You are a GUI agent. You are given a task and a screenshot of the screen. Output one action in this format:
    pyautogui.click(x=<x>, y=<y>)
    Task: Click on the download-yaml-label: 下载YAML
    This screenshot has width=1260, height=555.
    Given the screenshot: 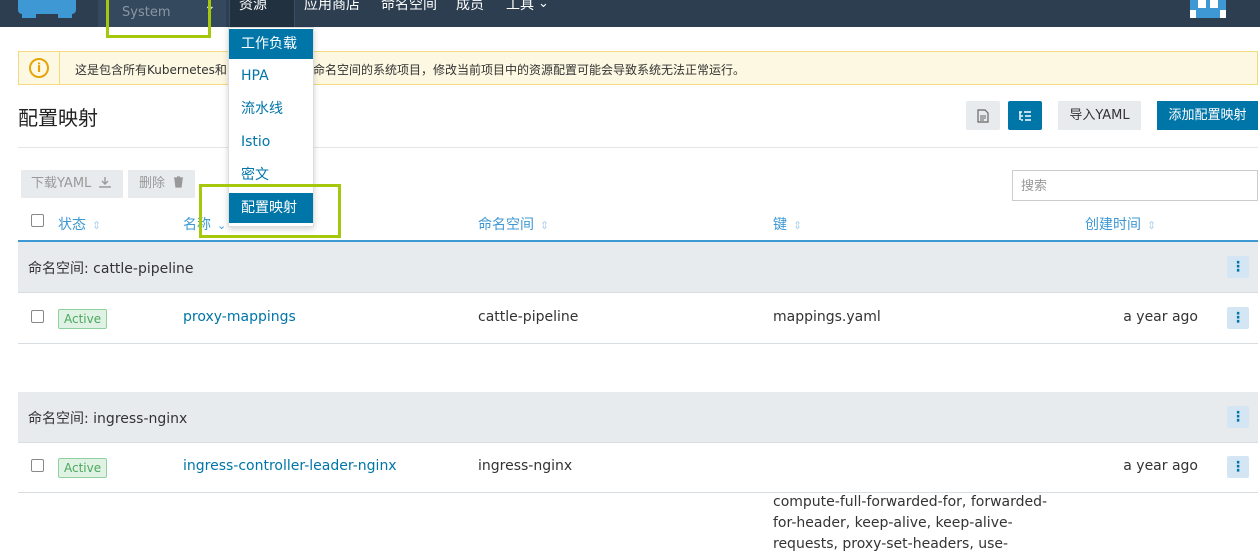 What is the action you would take?
    pyautogui.click(x=61, y=183)
    